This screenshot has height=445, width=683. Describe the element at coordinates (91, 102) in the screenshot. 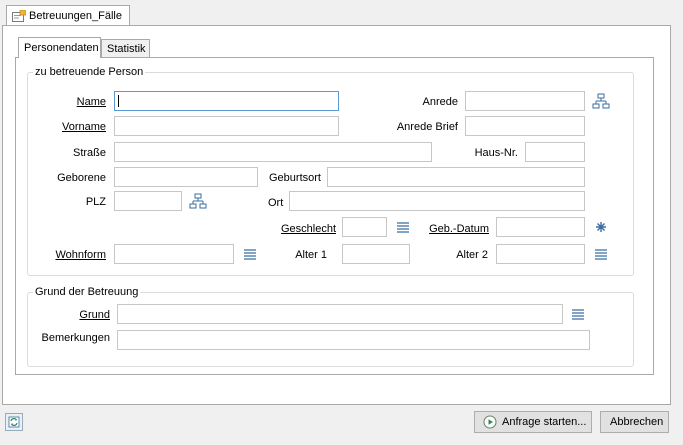

I see `name-label: Name` at that location.